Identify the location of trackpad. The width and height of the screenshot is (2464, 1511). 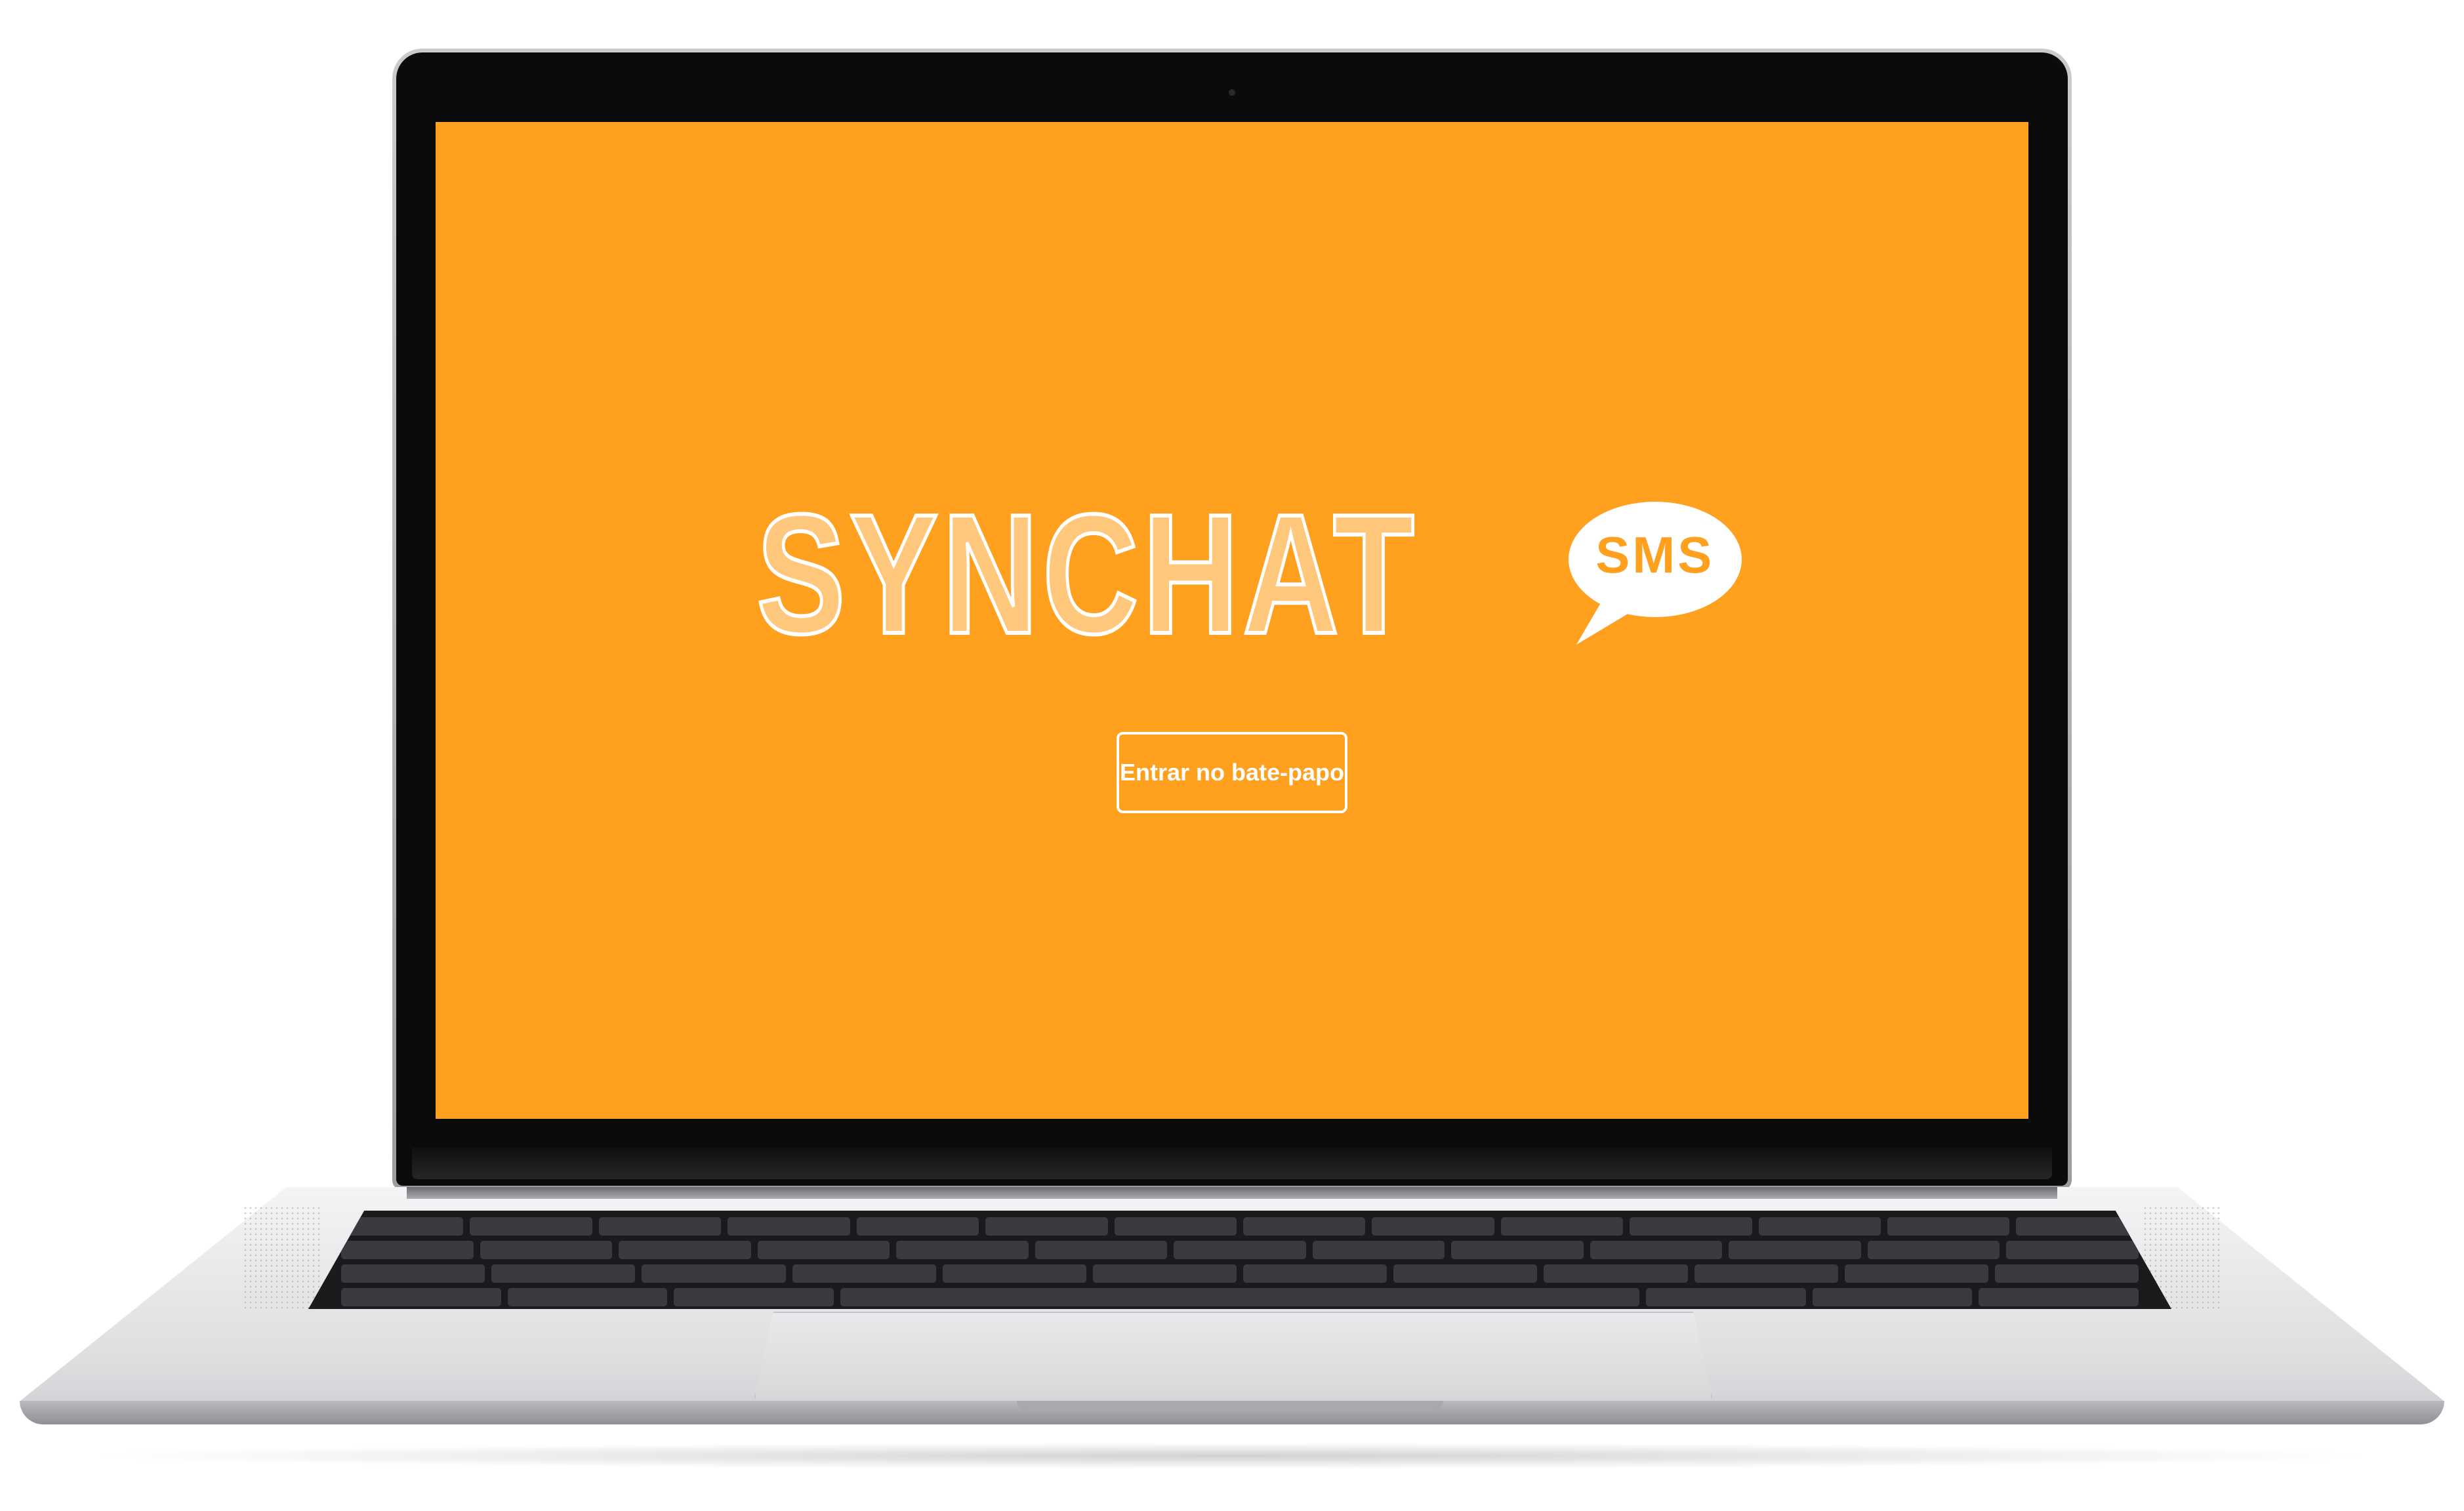
(1233, 1355).